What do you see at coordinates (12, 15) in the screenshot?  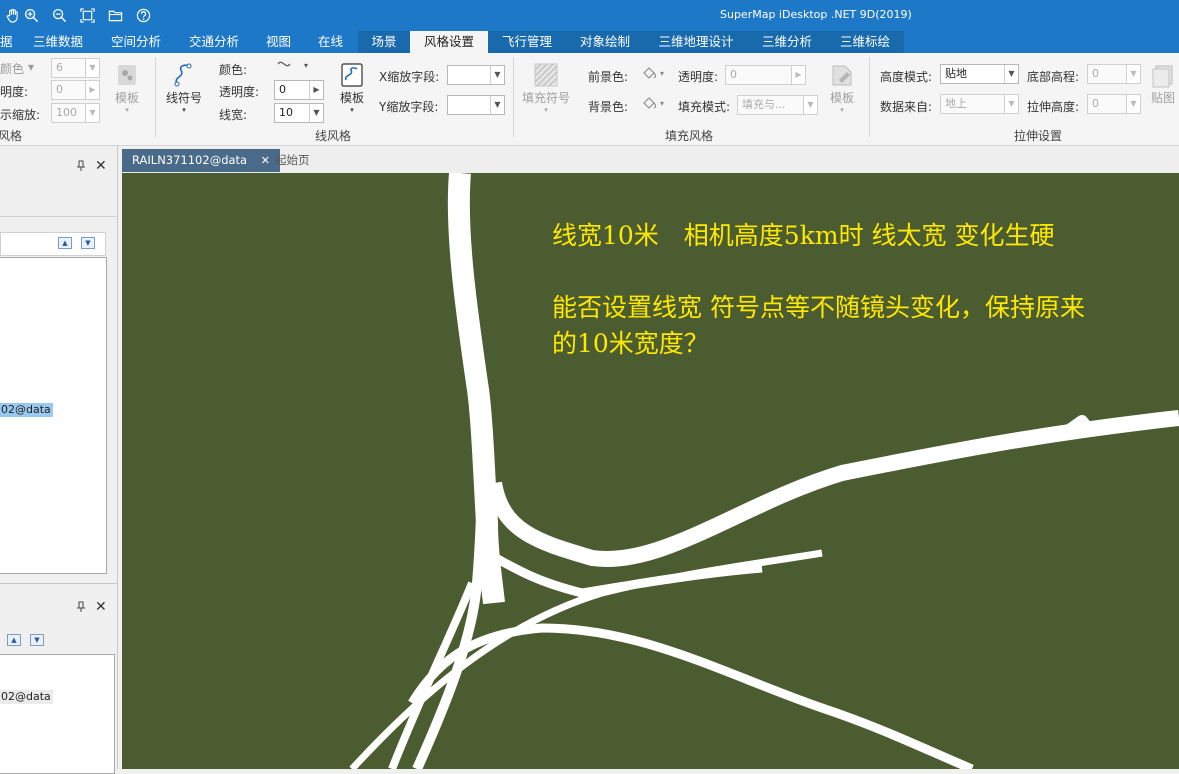 I see `pan-hand-icon` at bounding box center [12, 15].